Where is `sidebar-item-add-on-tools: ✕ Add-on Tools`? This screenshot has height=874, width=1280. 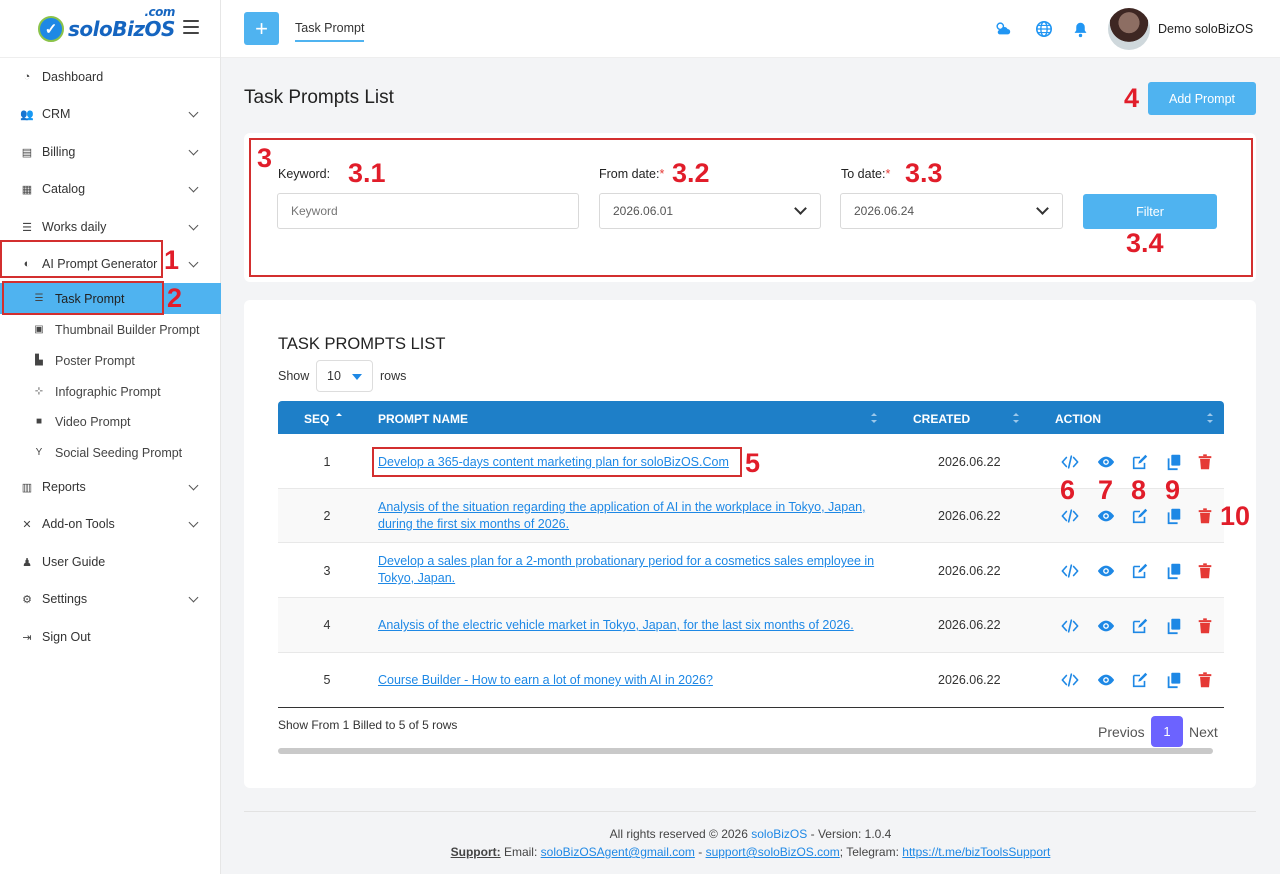
sidebar-item-add-on-tools: ✕ Add-on Tools is located at coordinates (110, 524).